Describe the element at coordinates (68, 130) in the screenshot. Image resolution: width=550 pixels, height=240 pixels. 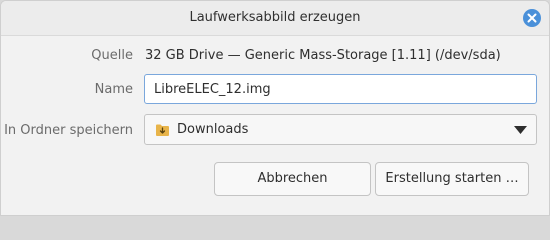
I see `folder-label: In Ordner speichern` at that location.